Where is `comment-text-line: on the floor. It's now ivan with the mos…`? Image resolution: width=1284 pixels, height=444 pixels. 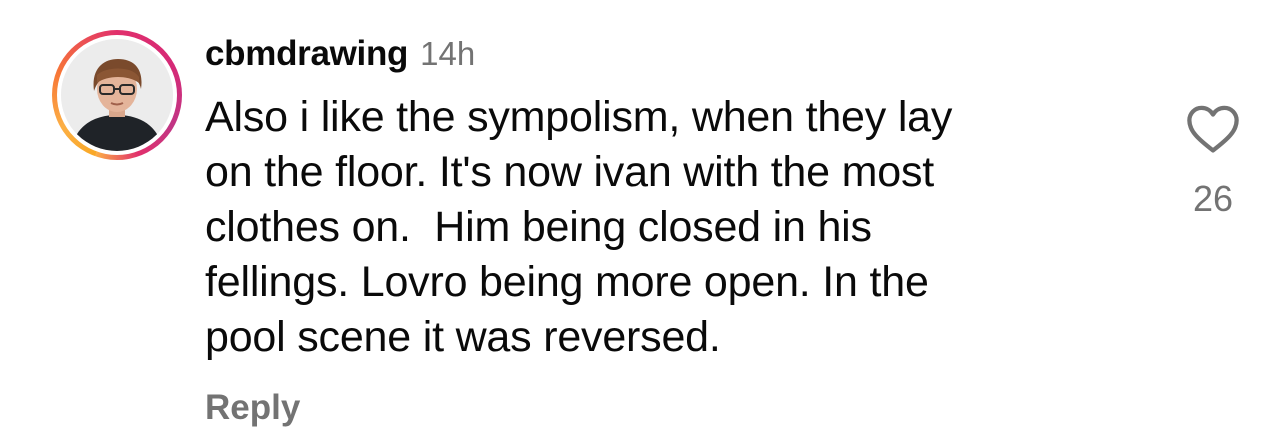
comment-text-line: on the floor. It's now ivan with the mos… is located at coordinates (569, 172).